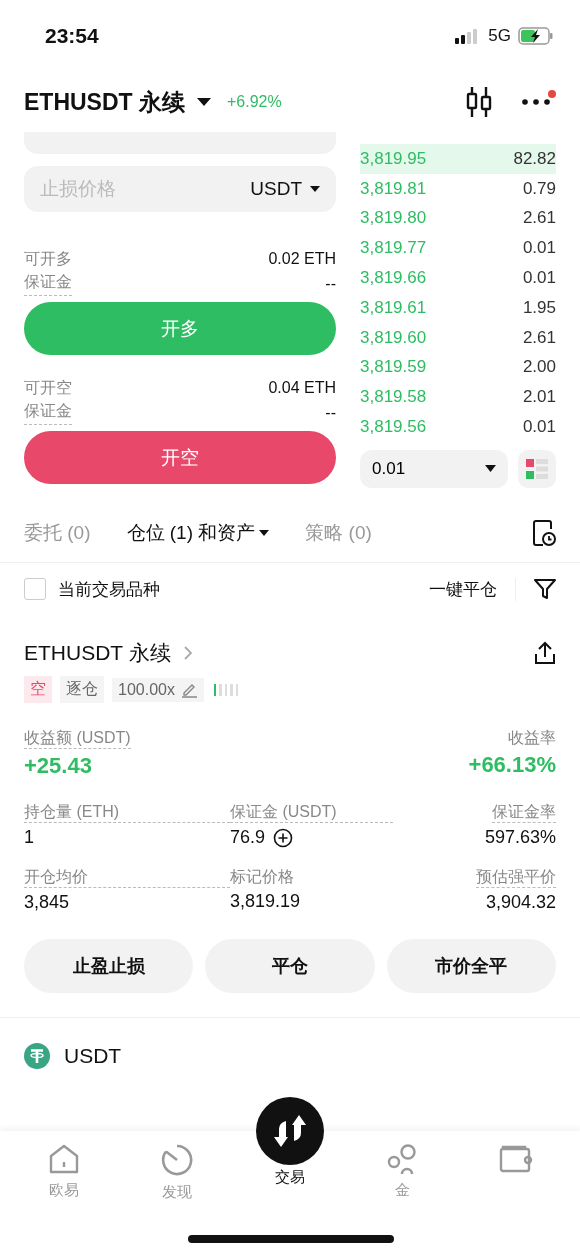 Image resolution: width=580 pixels, height=1255 pixels. Describe the element at coordinates (515, 1158) in the screenshot. I see `wallet-icon` at that location.